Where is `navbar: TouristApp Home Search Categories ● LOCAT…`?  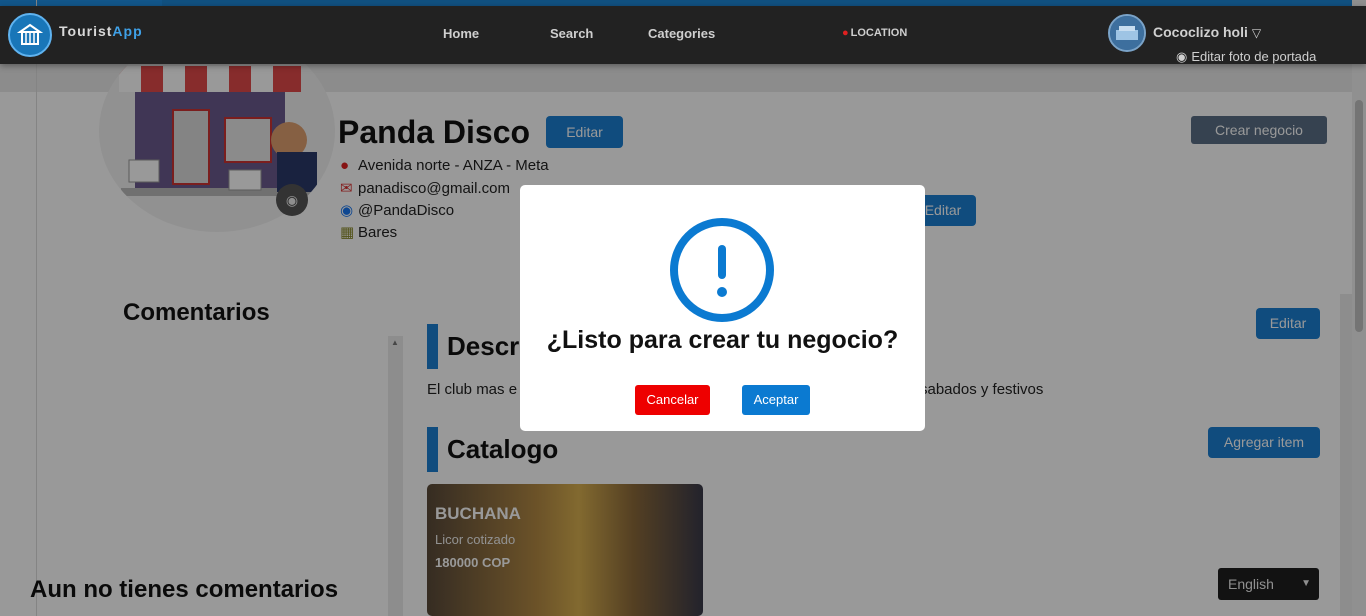 navbar: TouristApp Home Search Categories ● LOCAT… is located at coordinates (683, 35).